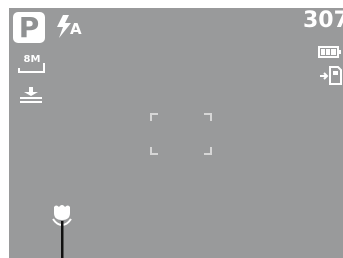  Describe the element at coordinates (31, 95) in the screenshot. I see `image-quality-icon` at that location.